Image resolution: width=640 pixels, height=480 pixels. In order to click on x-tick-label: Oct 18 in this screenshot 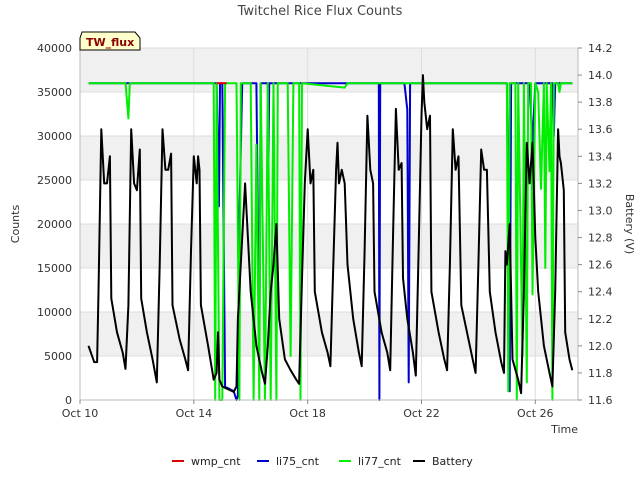, I will do `click(307, 413)`.